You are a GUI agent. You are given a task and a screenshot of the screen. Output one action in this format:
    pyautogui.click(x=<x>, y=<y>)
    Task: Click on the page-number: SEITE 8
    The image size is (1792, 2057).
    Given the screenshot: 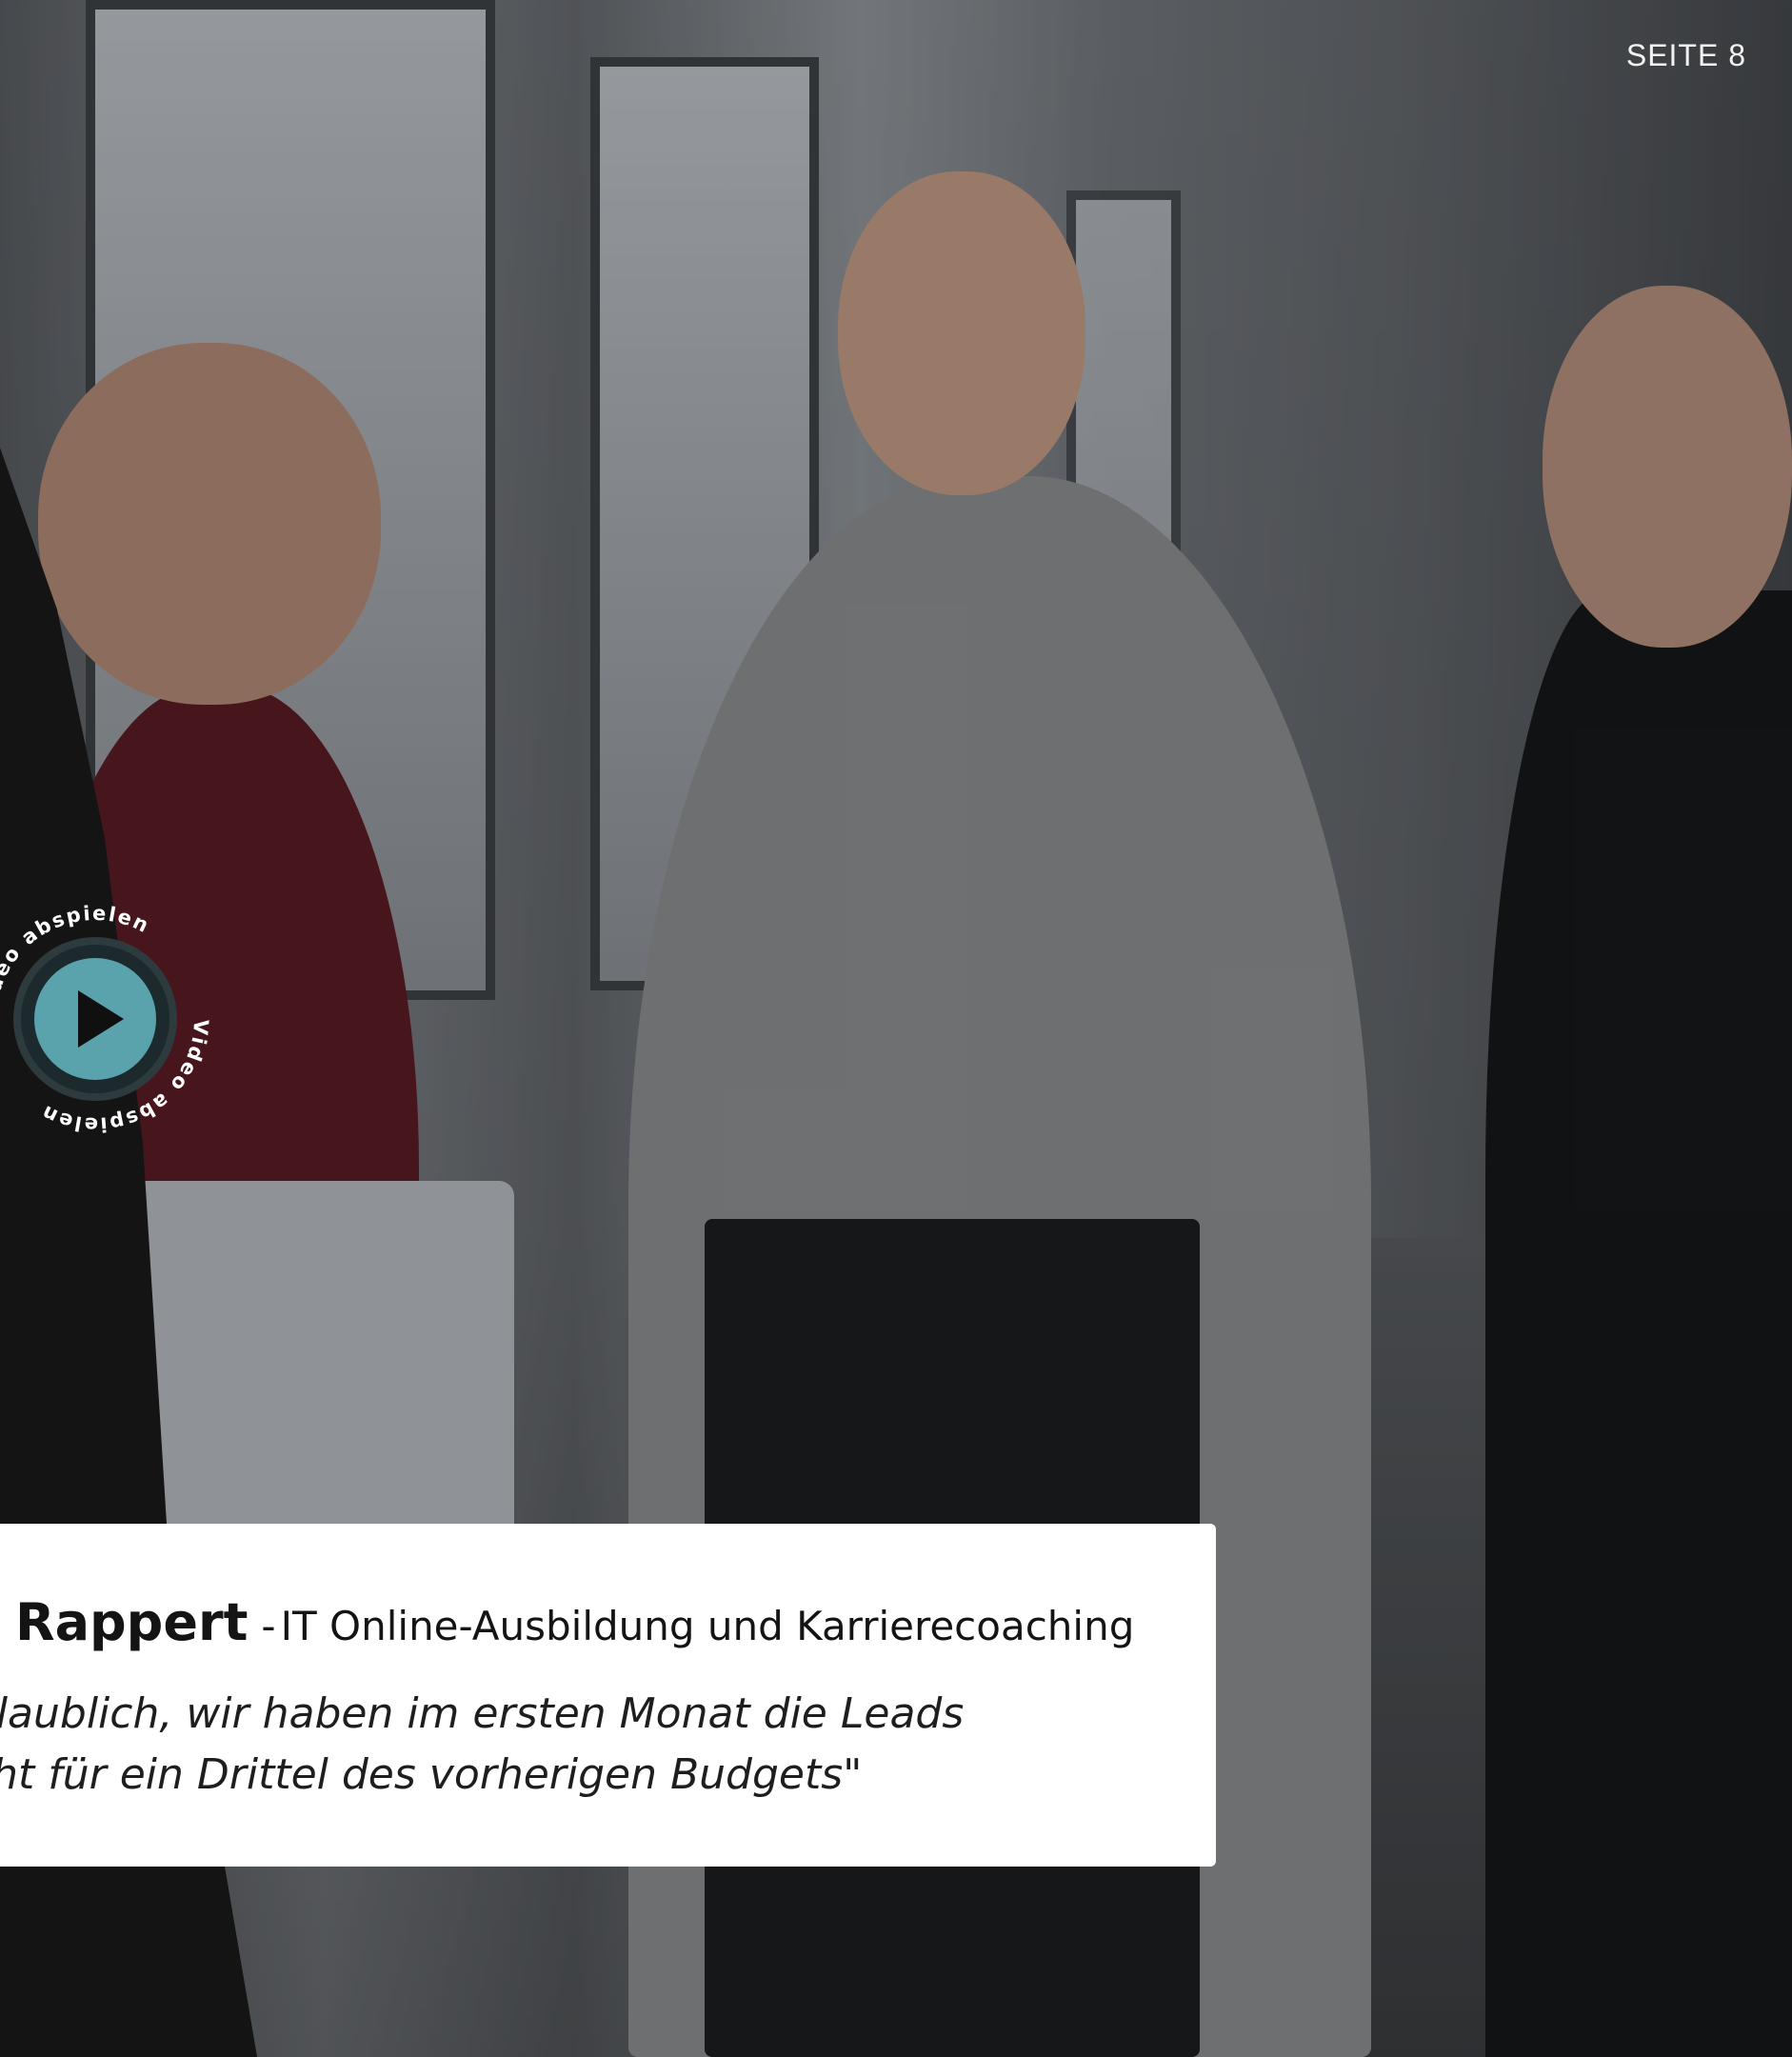 What is the action you would take?
    pyautogui.click(x=1685, y=55)
    